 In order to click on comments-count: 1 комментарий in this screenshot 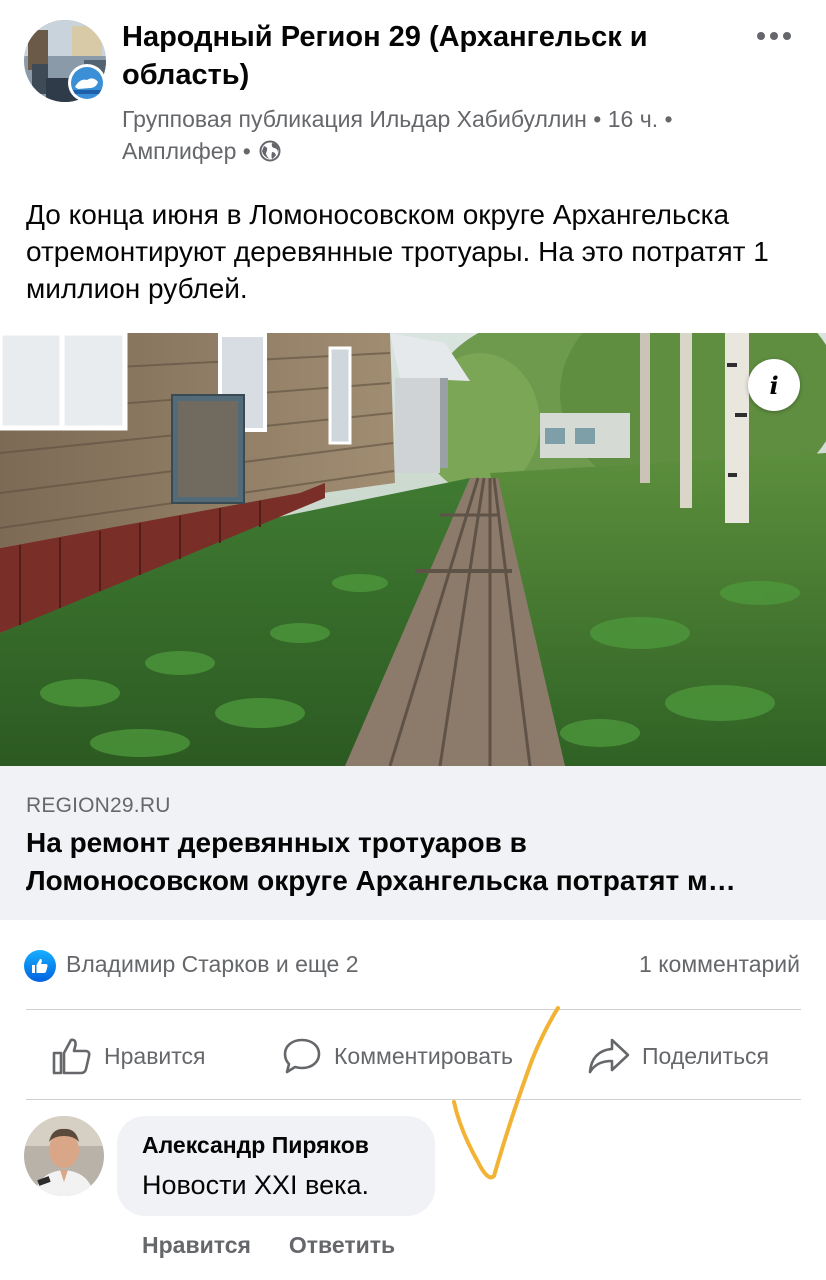, I will do `click(719, 964)`.